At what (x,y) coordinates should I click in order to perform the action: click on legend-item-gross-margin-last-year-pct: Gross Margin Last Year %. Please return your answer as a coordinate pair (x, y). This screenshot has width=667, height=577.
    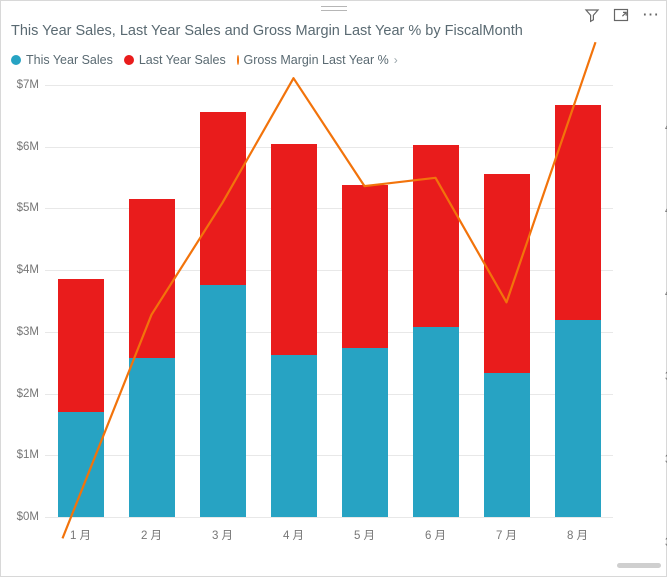
    Looking at the image, I should click on (312, 60).